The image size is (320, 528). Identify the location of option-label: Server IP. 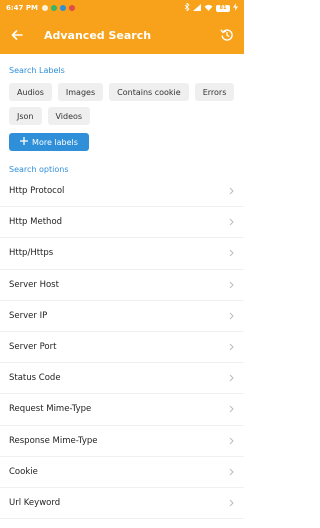
(28, 315).